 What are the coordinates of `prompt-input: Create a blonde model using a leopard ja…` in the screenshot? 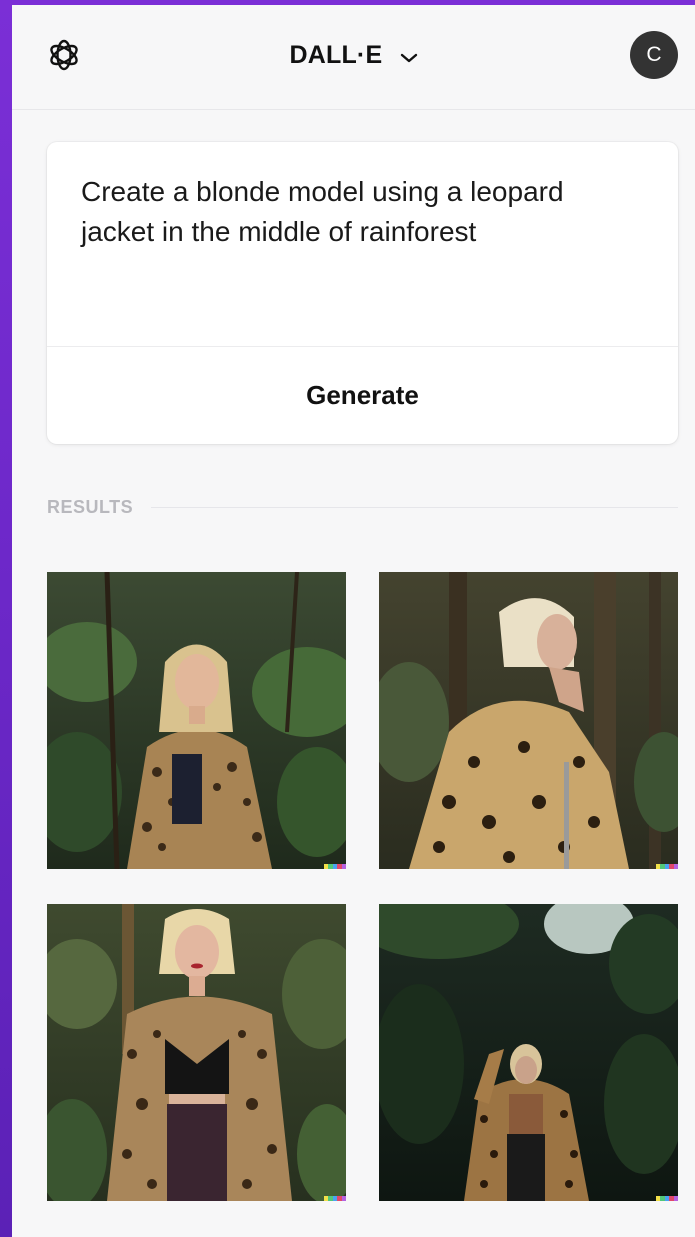 It's located at (361, 212).